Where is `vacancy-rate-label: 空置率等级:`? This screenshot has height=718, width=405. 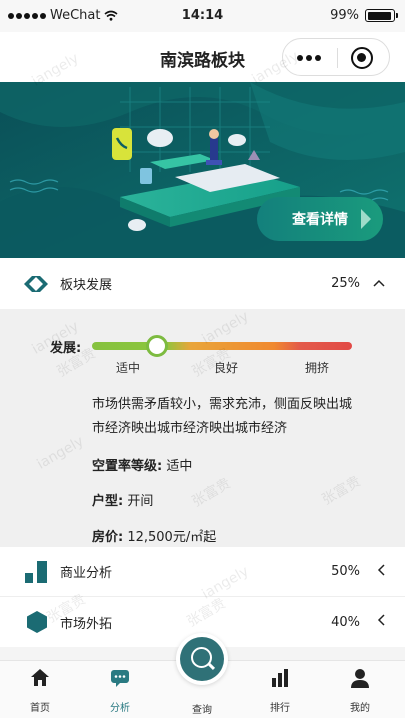
vacancy-rate-label: 空置率等级: is located at coordinates (127, 466).